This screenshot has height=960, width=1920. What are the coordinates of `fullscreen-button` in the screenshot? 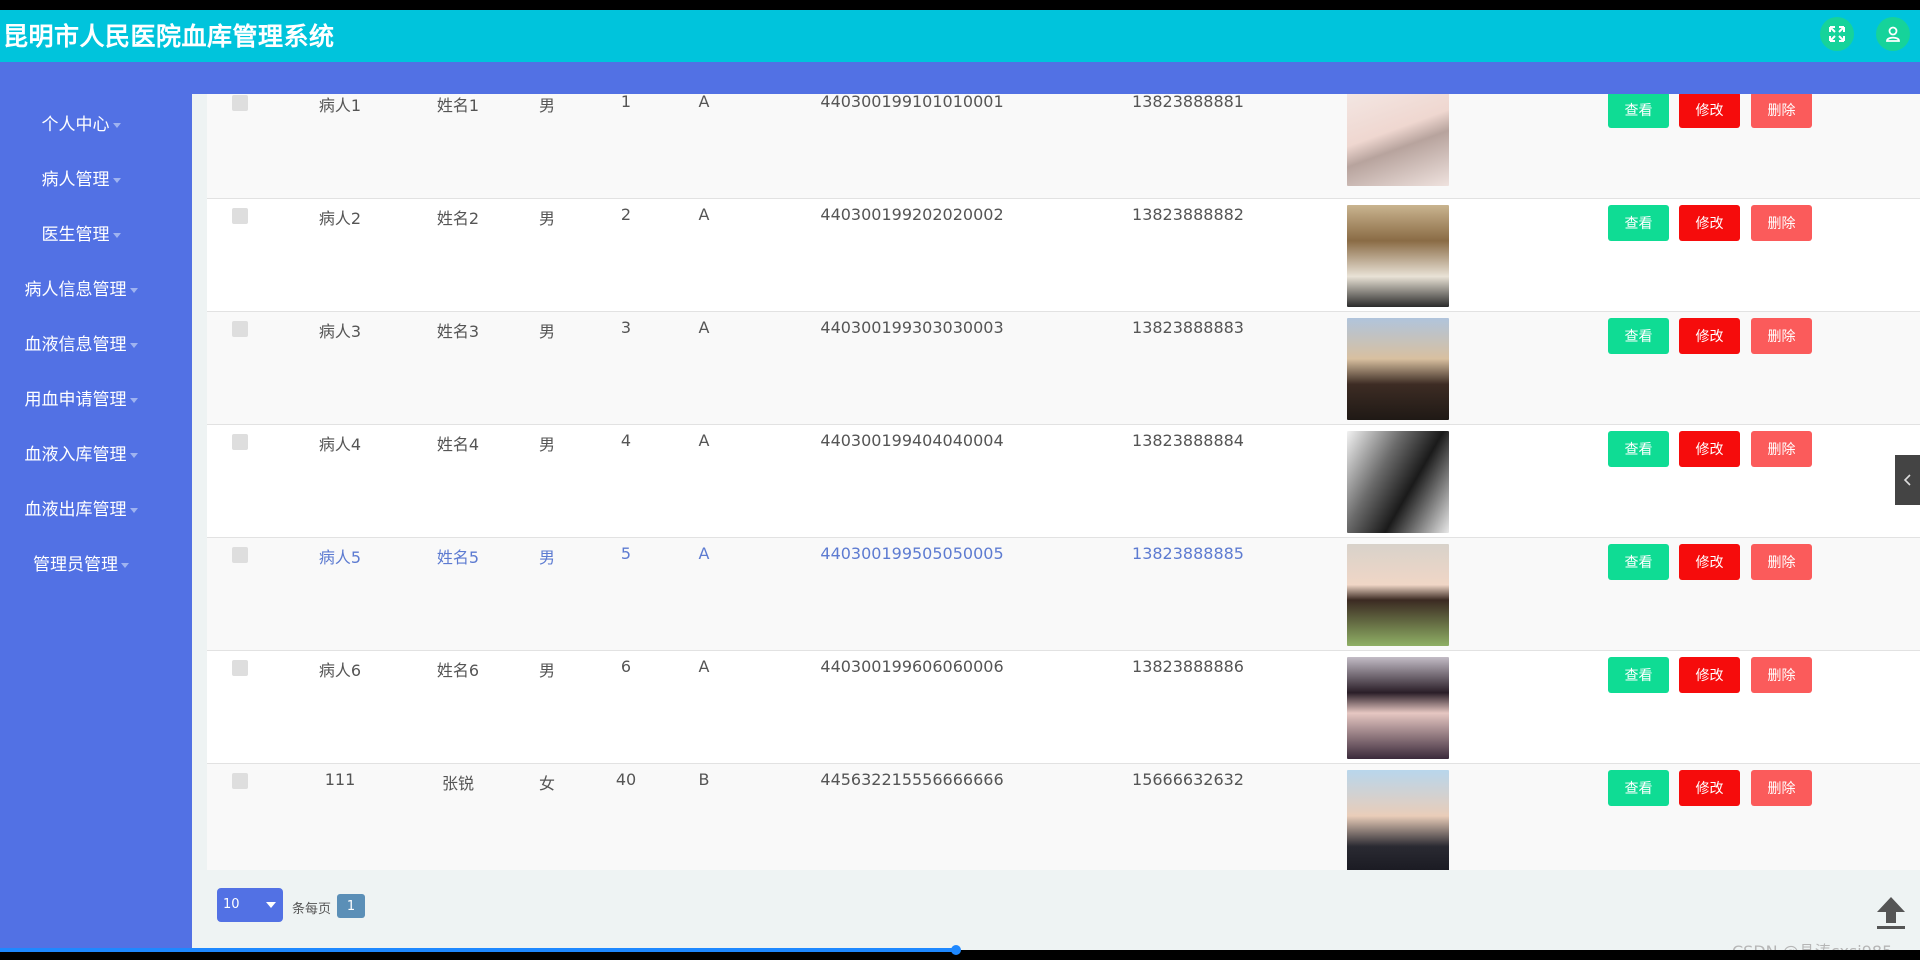 It's located at (1837, 34).